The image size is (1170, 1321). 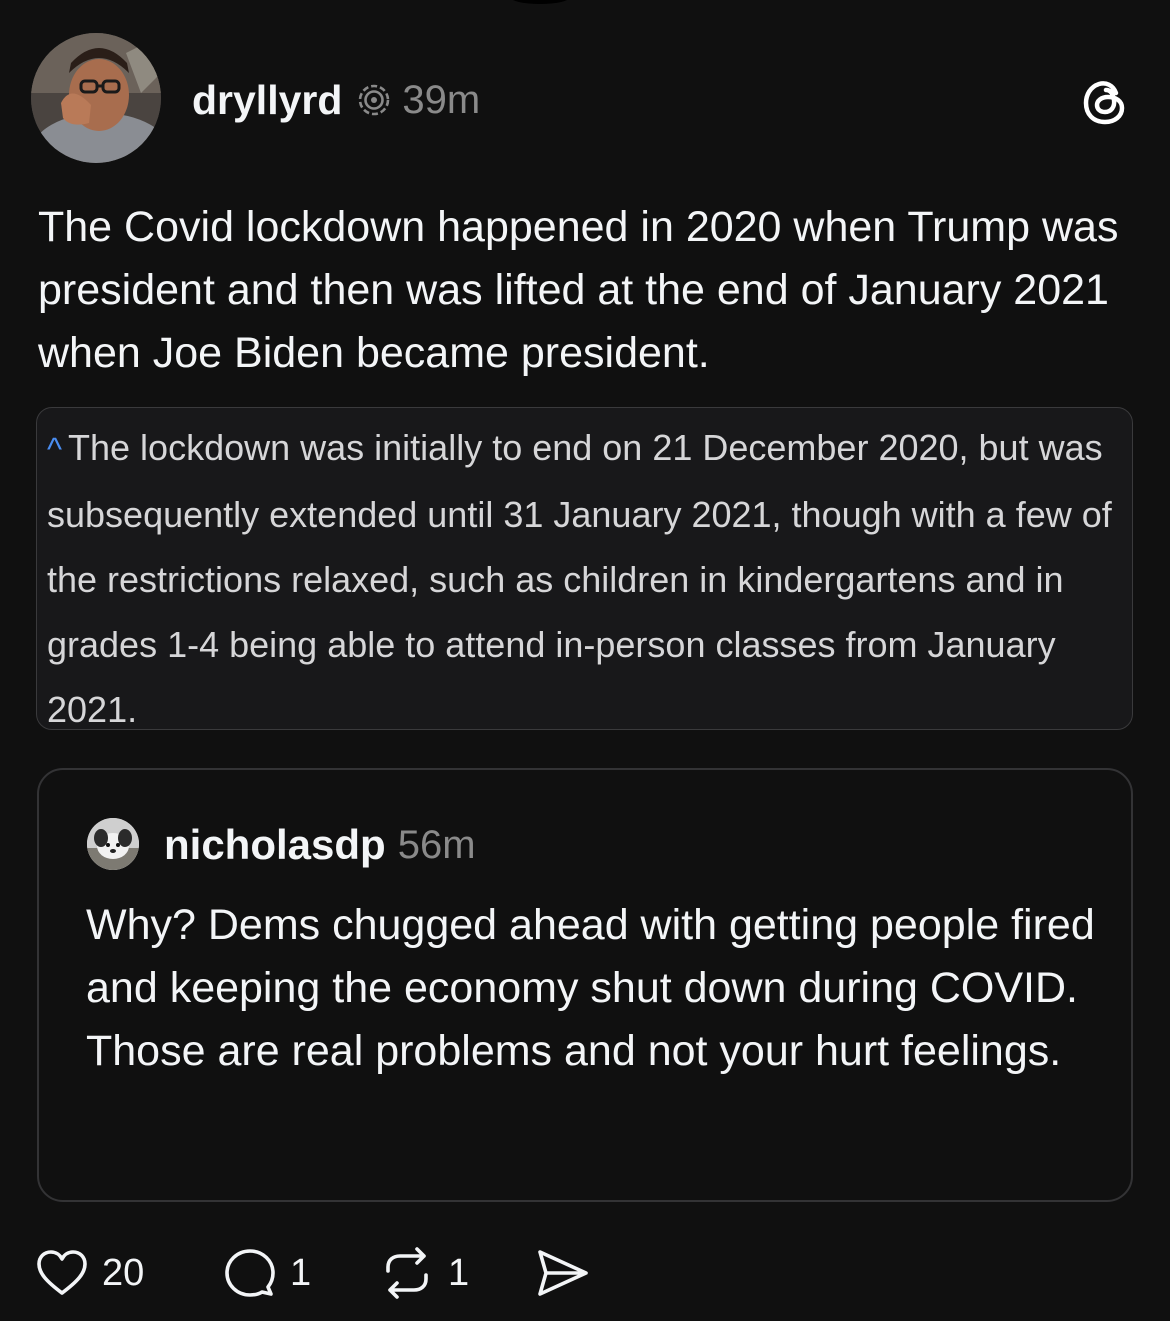 I want to click on repost-icon, so click(x=407, y=1273).